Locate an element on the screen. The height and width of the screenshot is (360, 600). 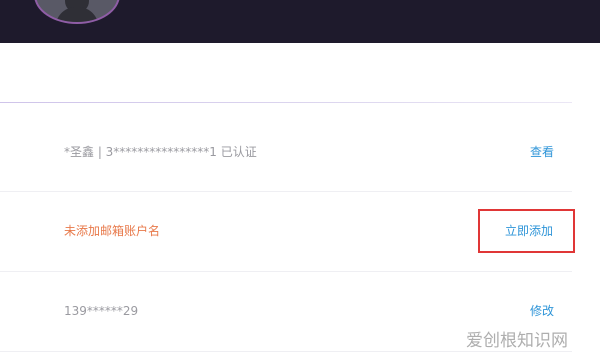
top-header is located at coordinates (300, 21).